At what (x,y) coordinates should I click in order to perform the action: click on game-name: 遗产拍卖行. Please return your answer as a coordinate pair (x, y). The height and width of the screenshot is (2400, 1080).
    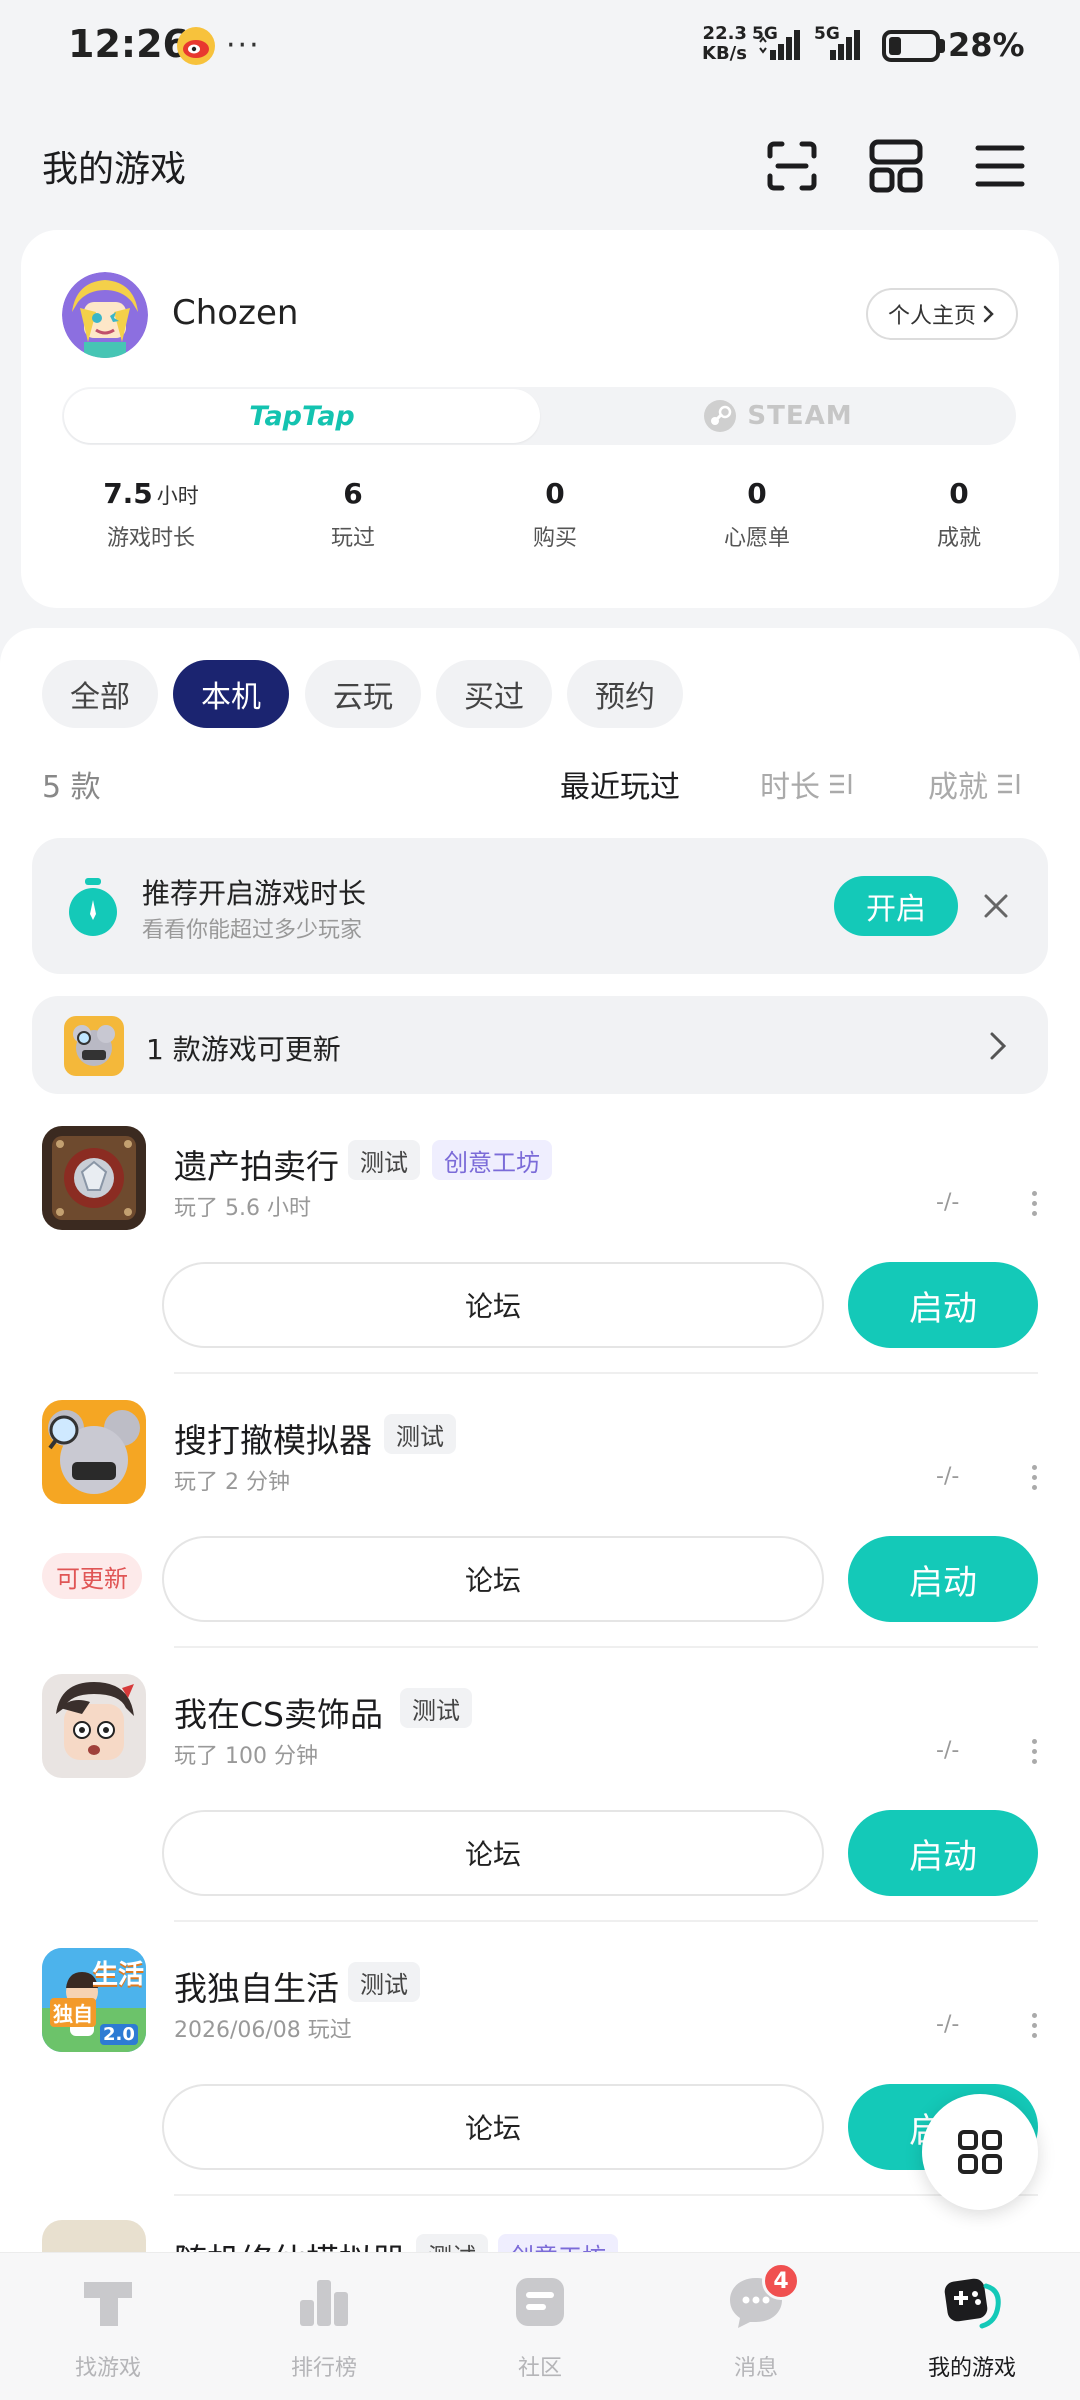
    Looking at the image, I should click on (256, 1164).